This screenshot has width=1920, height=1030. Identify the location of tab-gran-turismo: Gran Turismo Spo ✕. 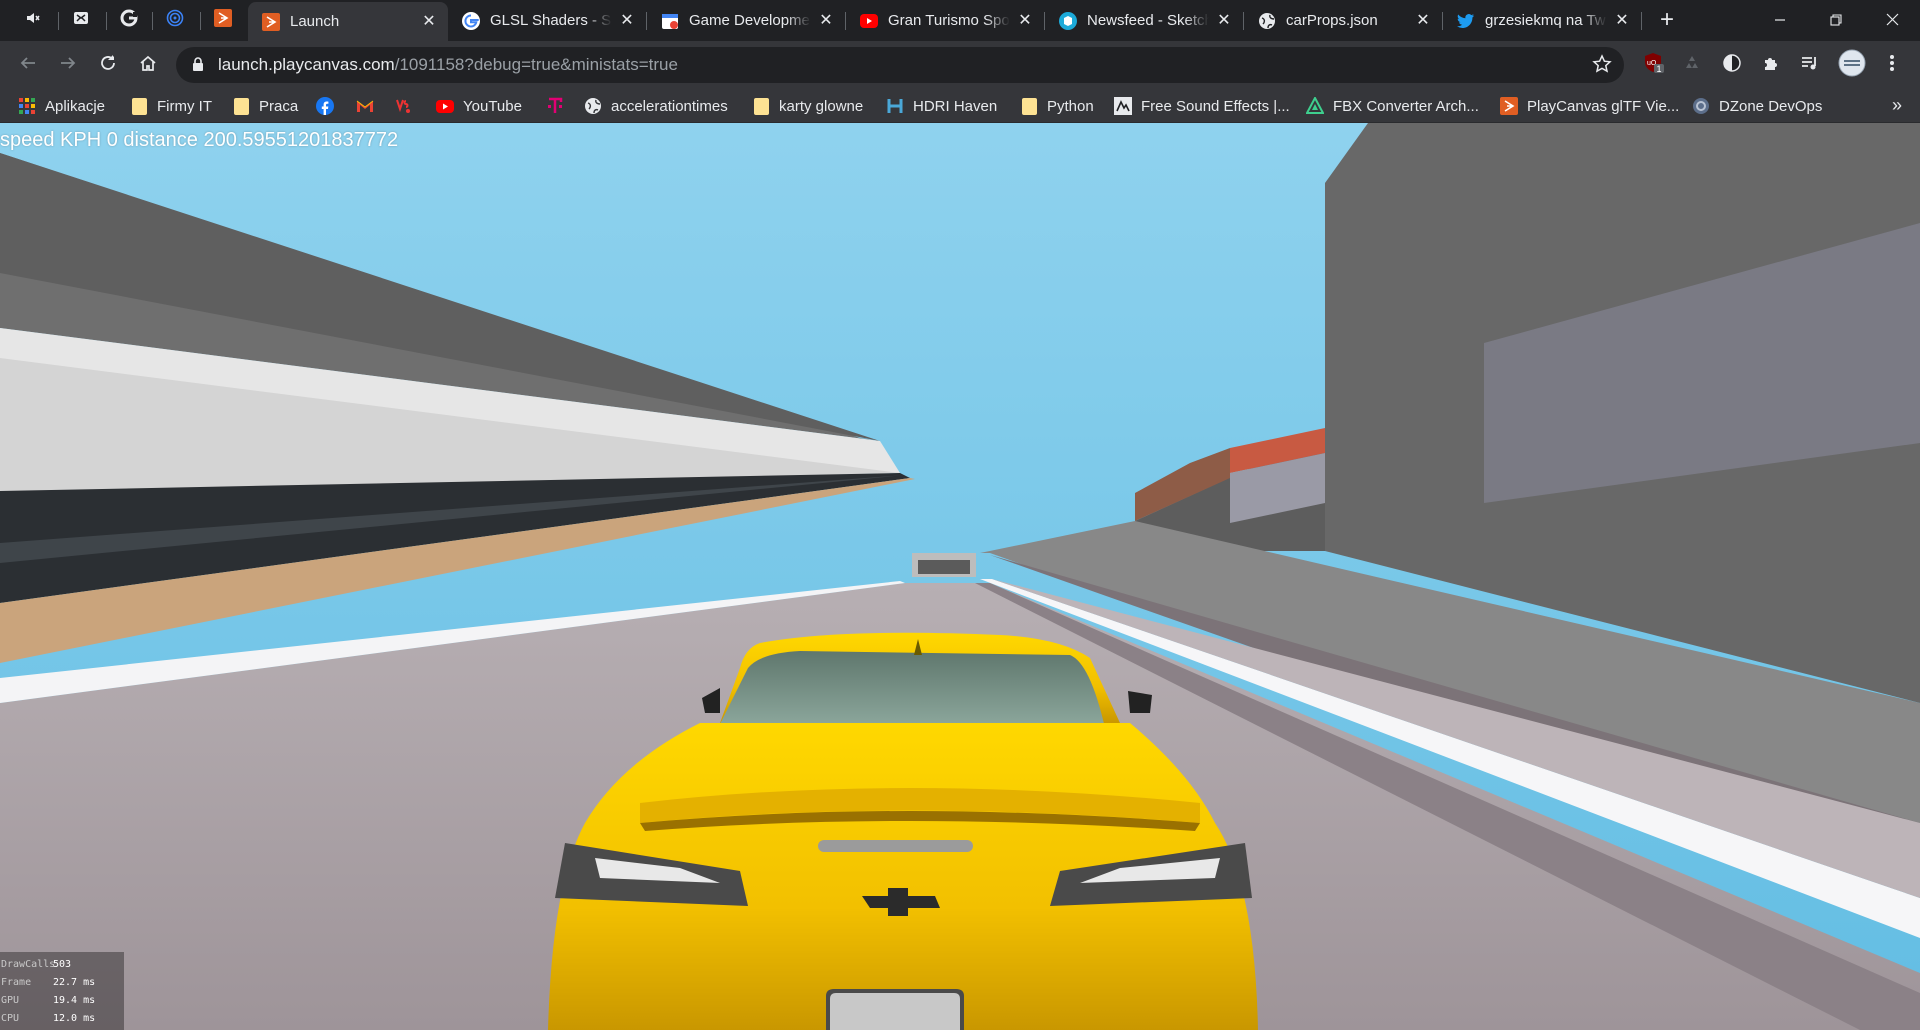
(945, 20).